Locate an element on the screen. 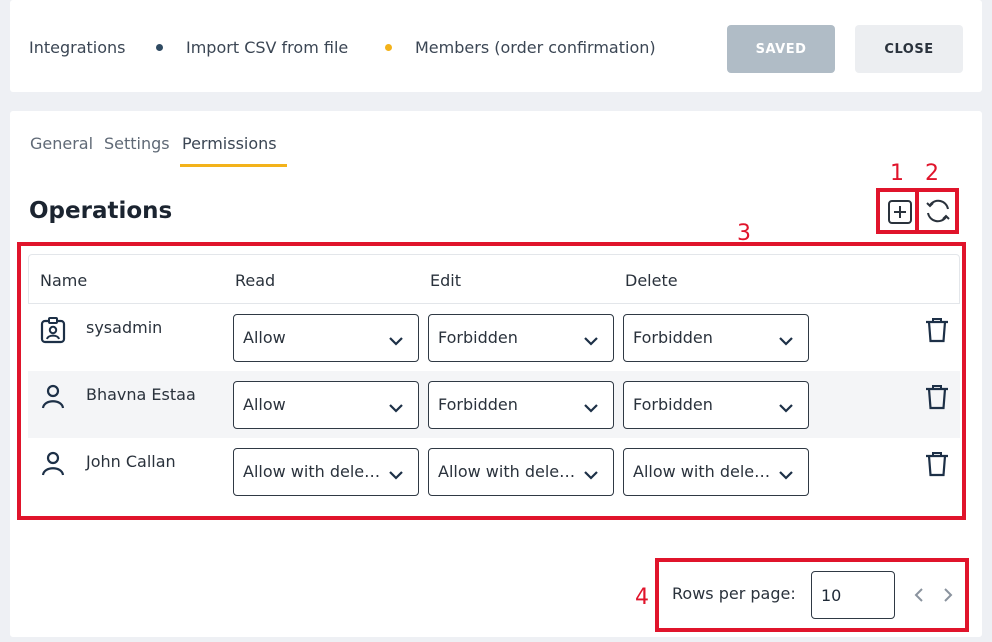 Image resolution: width=992 pixels, height=642 pixels. annotation-number-4: 4 is located at coordinates (642, 597).